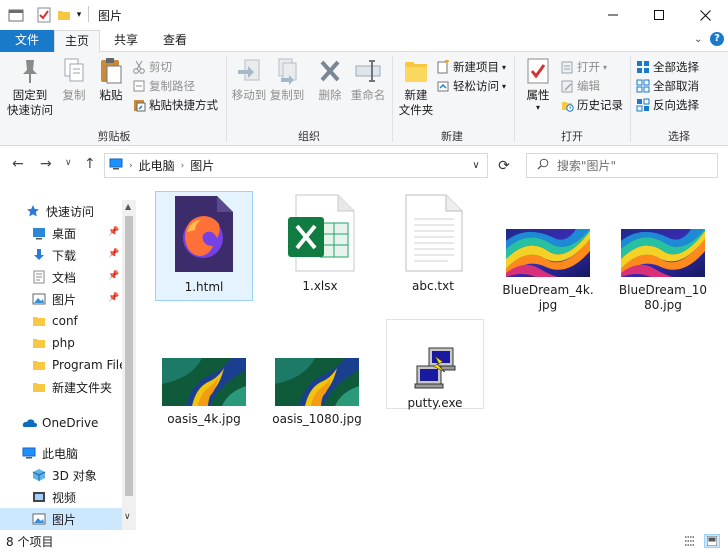  I want to click on cut-button: 剪切, so click(152, 67).